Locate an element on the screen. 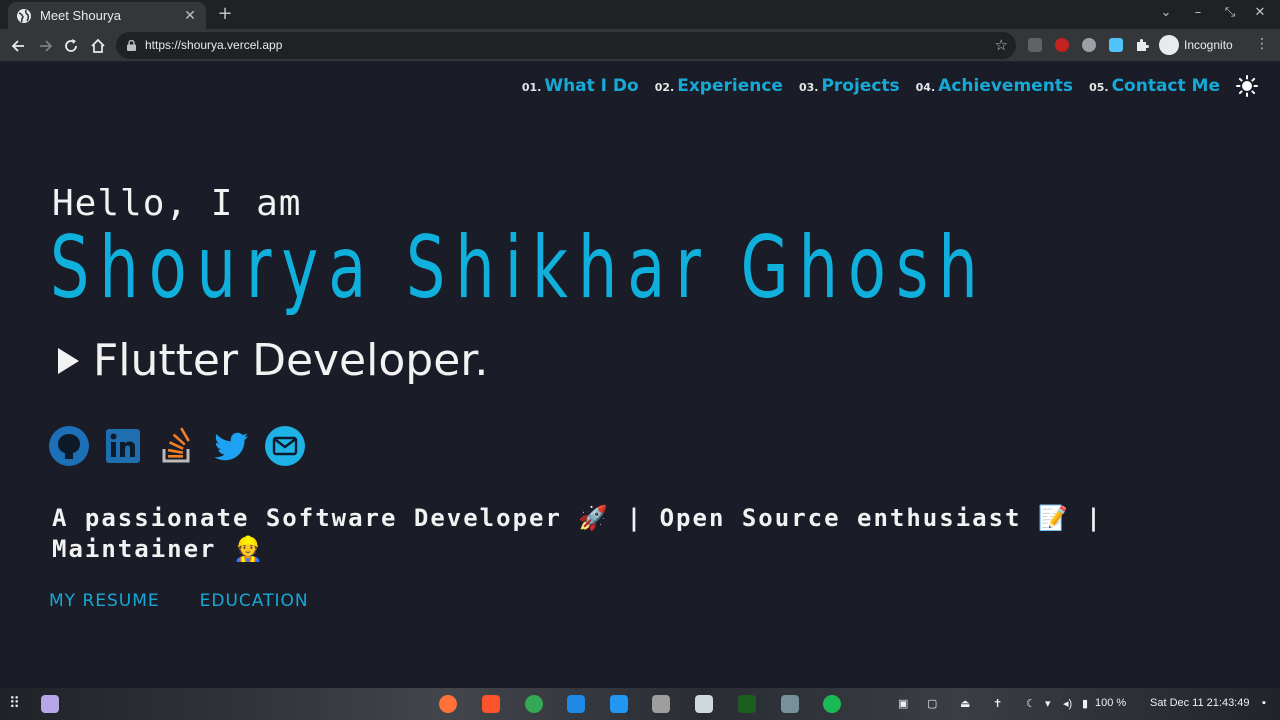 Image resolution: width=1280 pixels, height=720 pixels. vscode-icon is located at coordinates (619, 704).